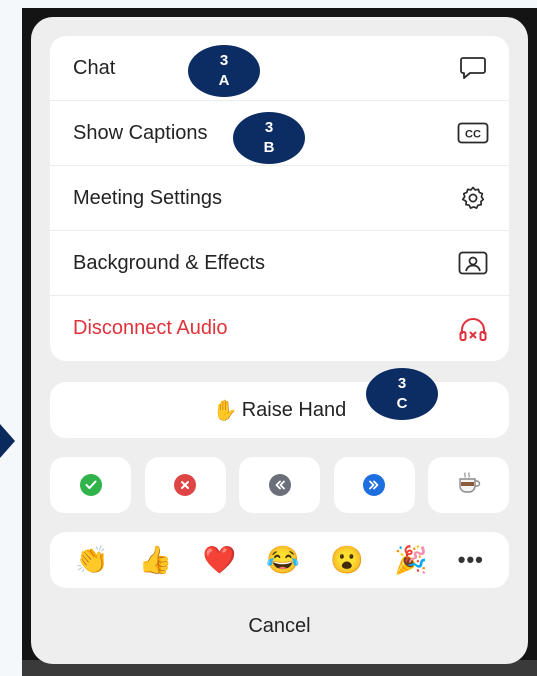 This screenshot has height=676, width=537. Describe the element at coordinates (283, 560) in the screenshot. I see `reaction-joy: 😂` at that location.